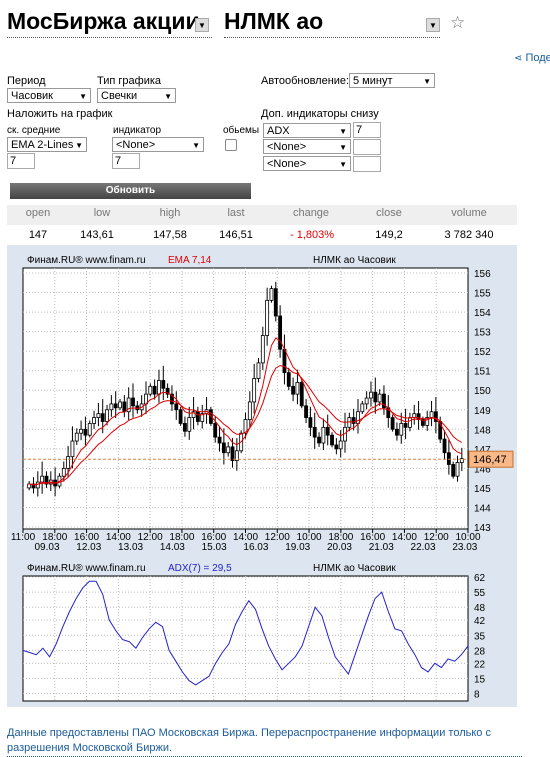 The height and width of the screenshot is (757, 550). What do you see at coordinates (214, 547) in the screenshot?
I see `main-x-date-label: 15.03` at bounding box center [214, 547].